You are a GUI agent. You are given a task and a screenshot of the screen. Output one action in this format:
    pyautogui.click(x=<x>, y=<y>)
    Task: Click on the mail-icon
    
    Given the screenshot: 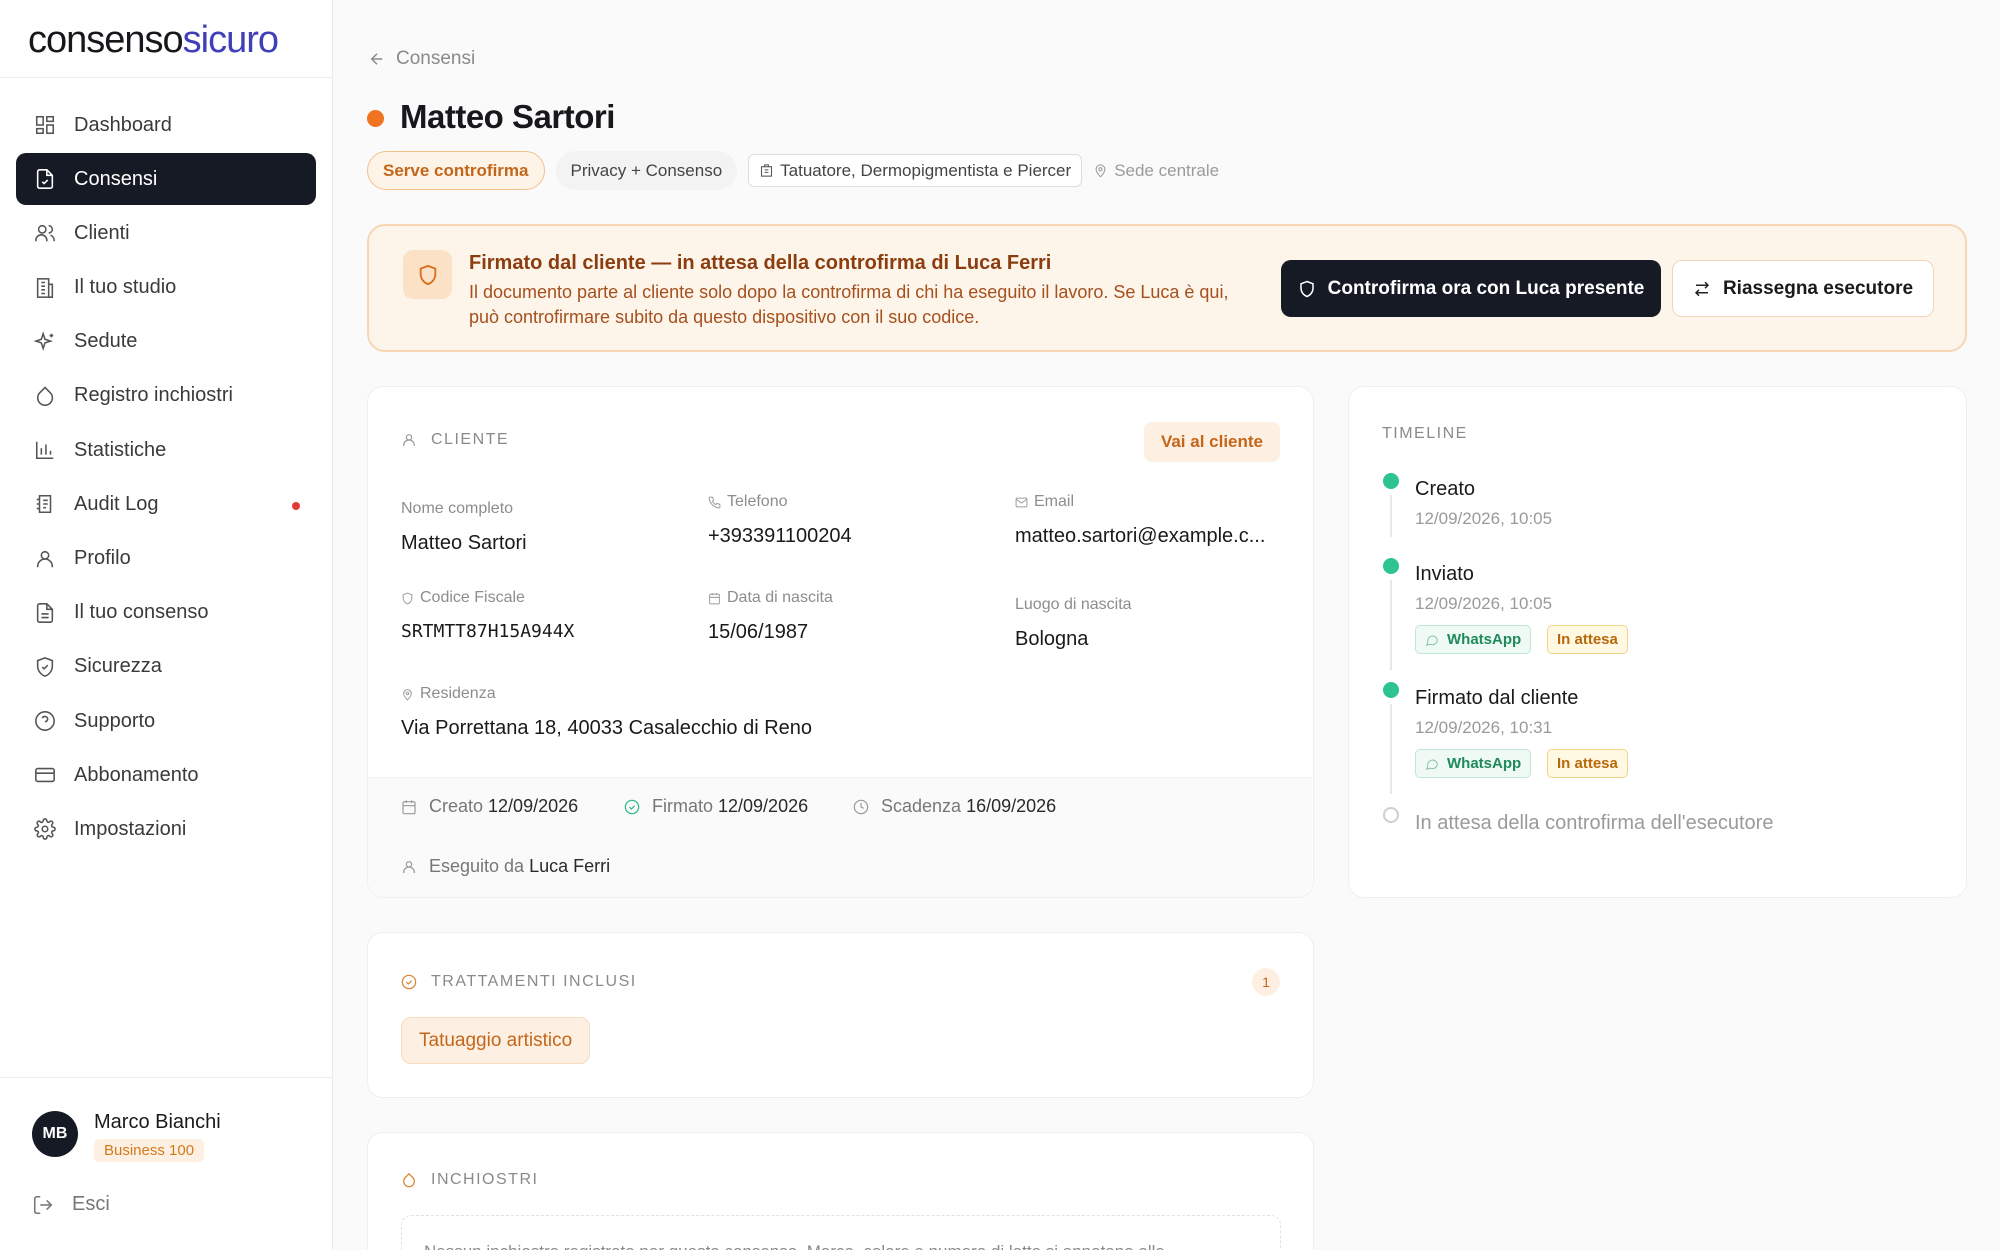 What is the action you would take?
    pyautogui.click(x=1021, y=502)
    